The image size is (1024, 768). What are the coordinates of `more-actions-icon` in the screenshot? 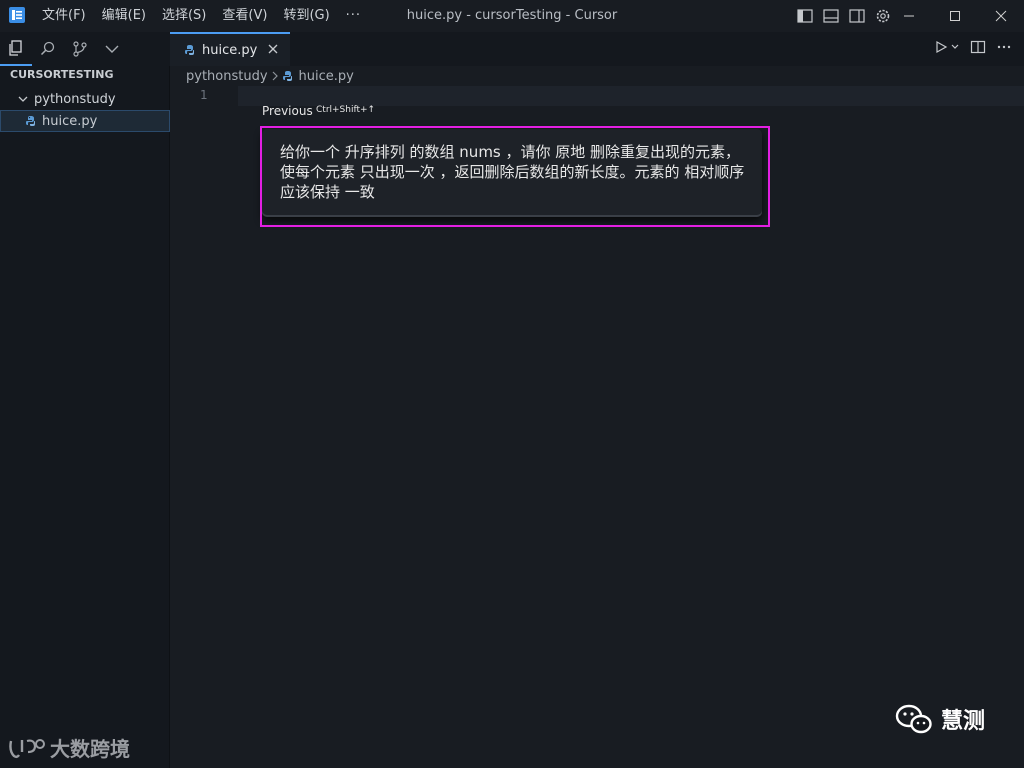 It's located at (1004, 47).